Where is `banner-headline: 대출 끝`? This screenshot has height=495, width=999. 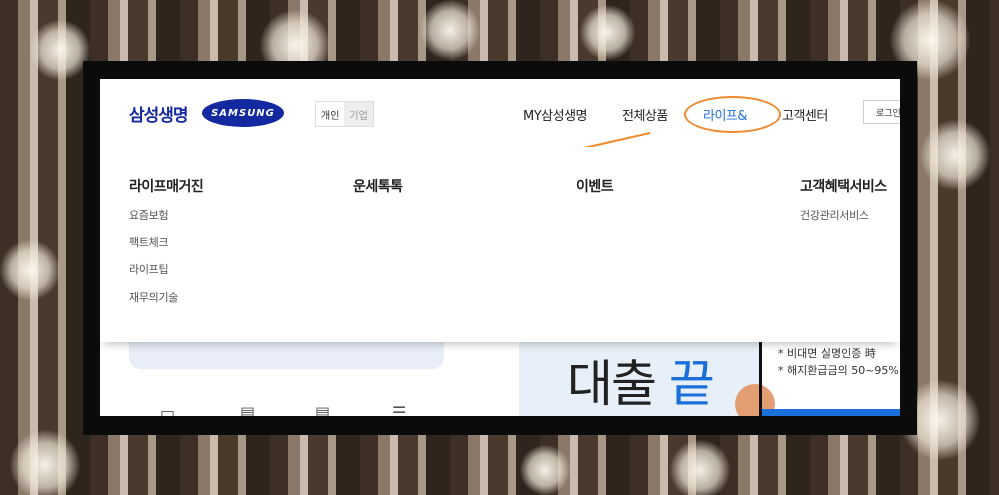 banner-headline: 대출 끝 is located at coordinates (641, 380).